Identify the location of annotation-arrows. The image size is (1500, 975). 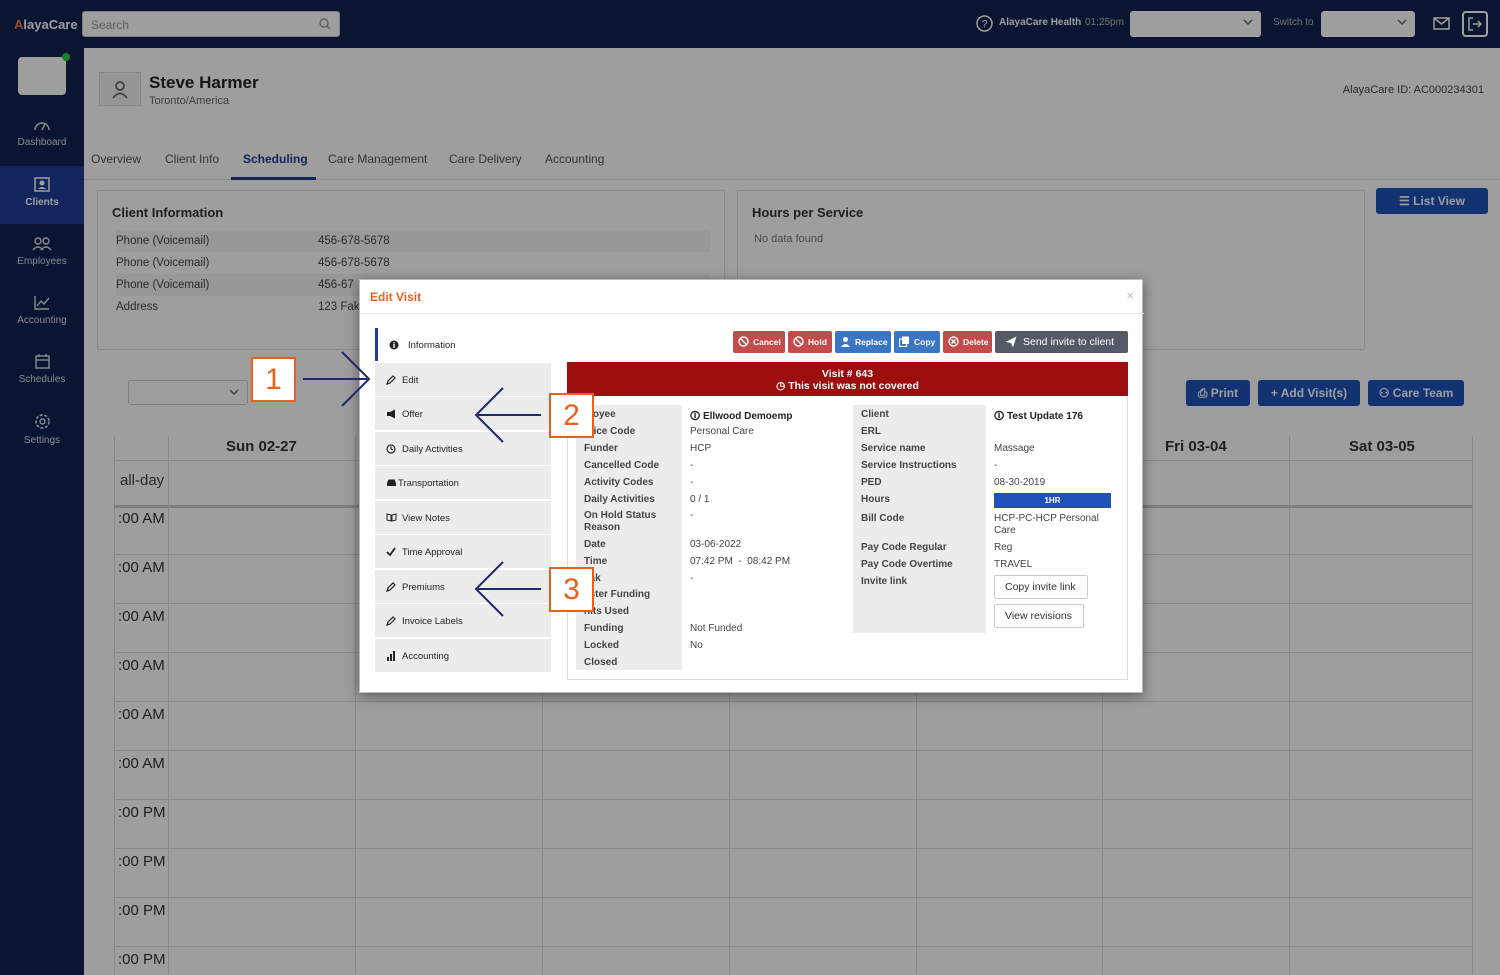
(422, 484).